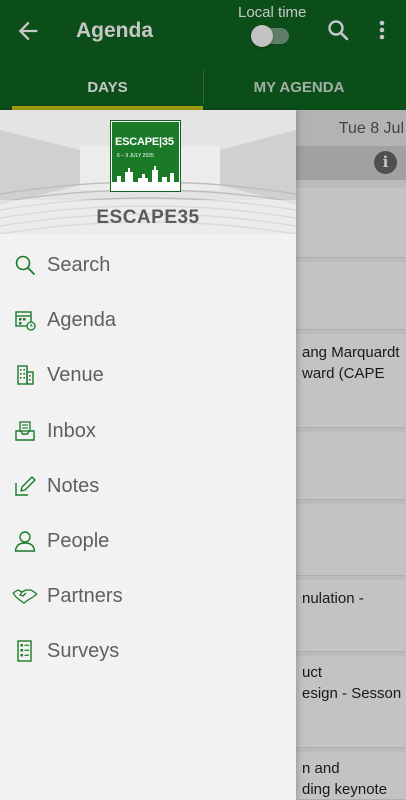  I want to click on menu-item-label: Venue, so click(75, 375).